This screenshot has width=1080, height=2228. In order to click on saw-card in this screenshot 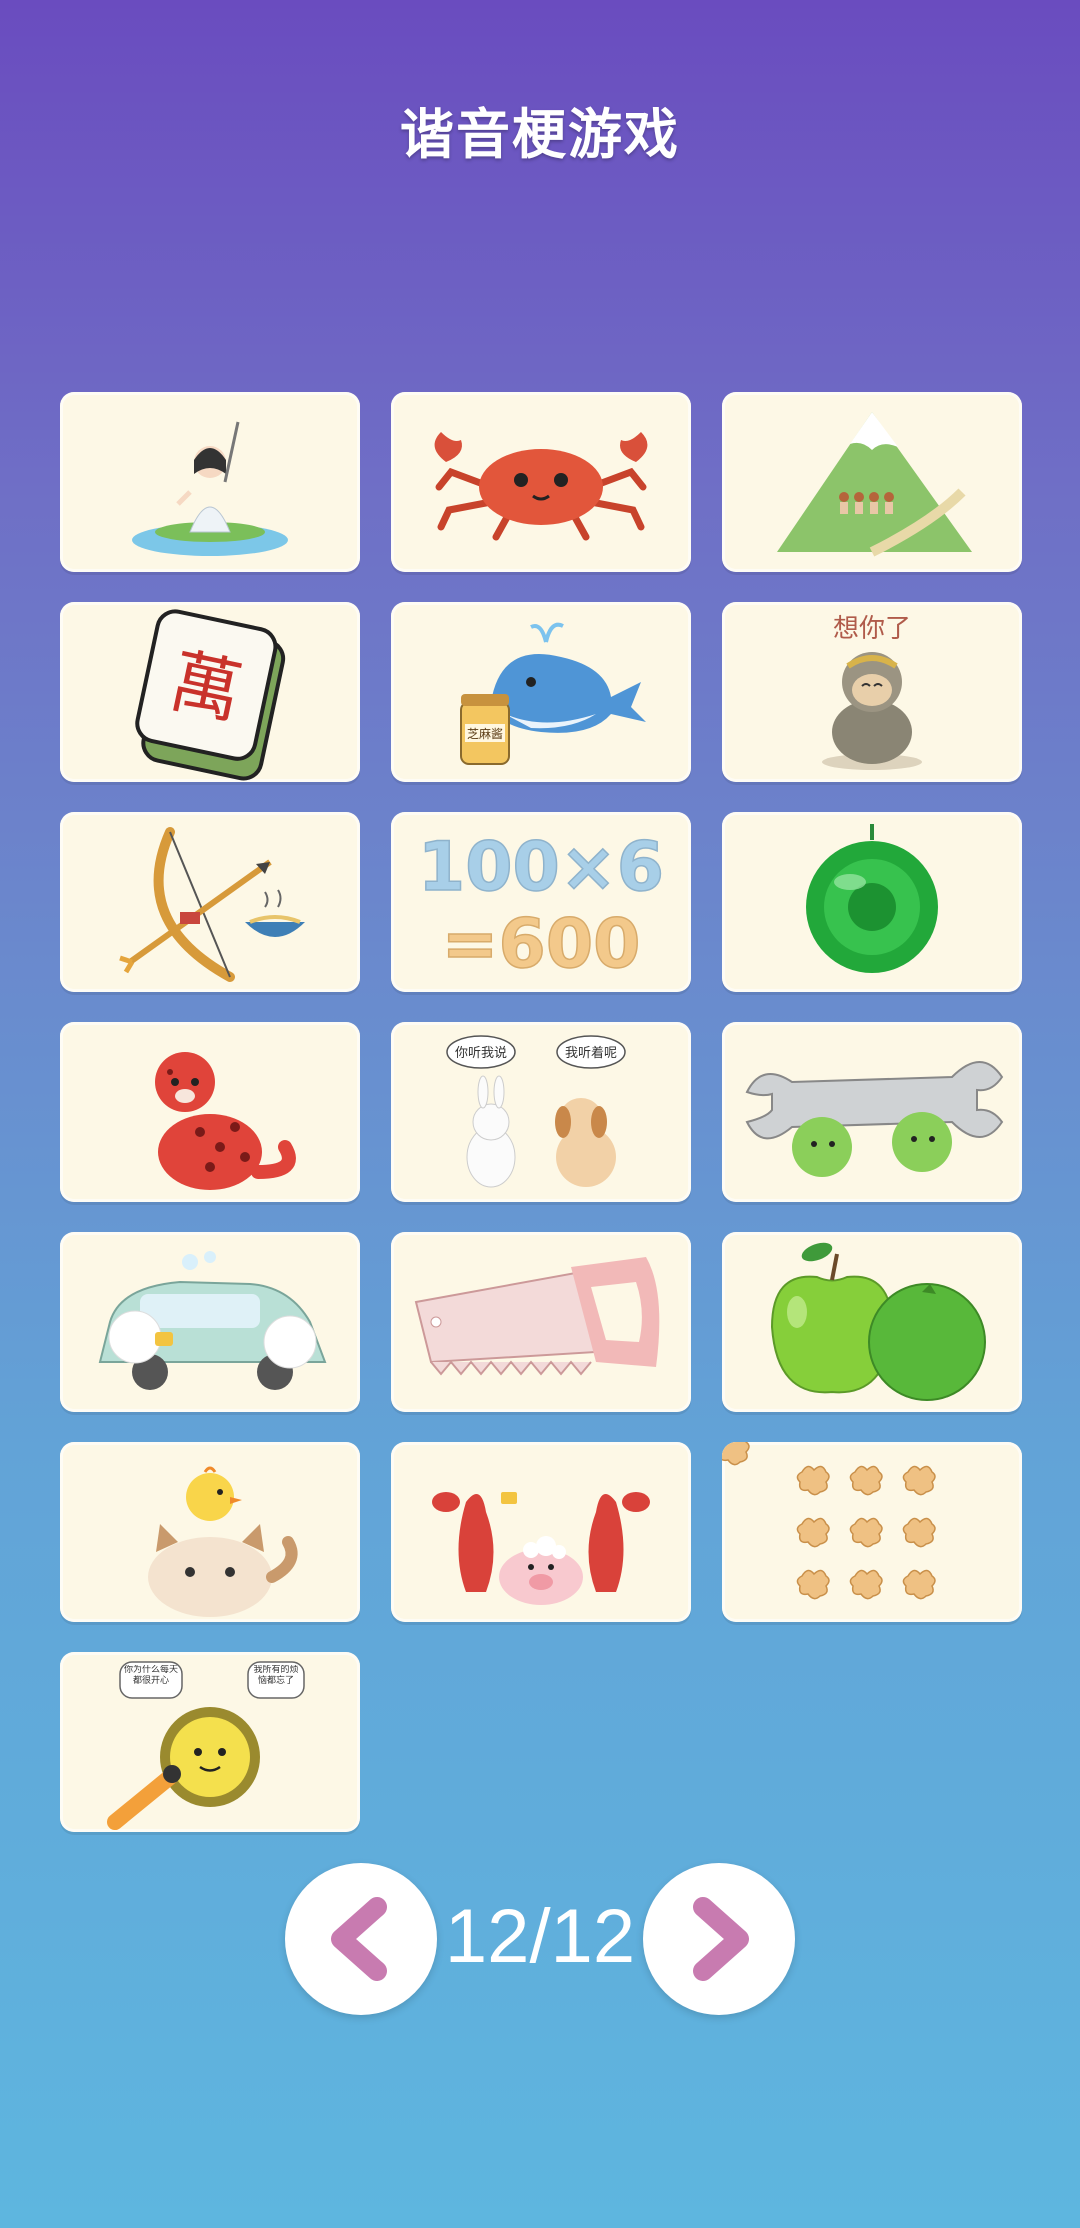, I will do `click(541, 1322)`.